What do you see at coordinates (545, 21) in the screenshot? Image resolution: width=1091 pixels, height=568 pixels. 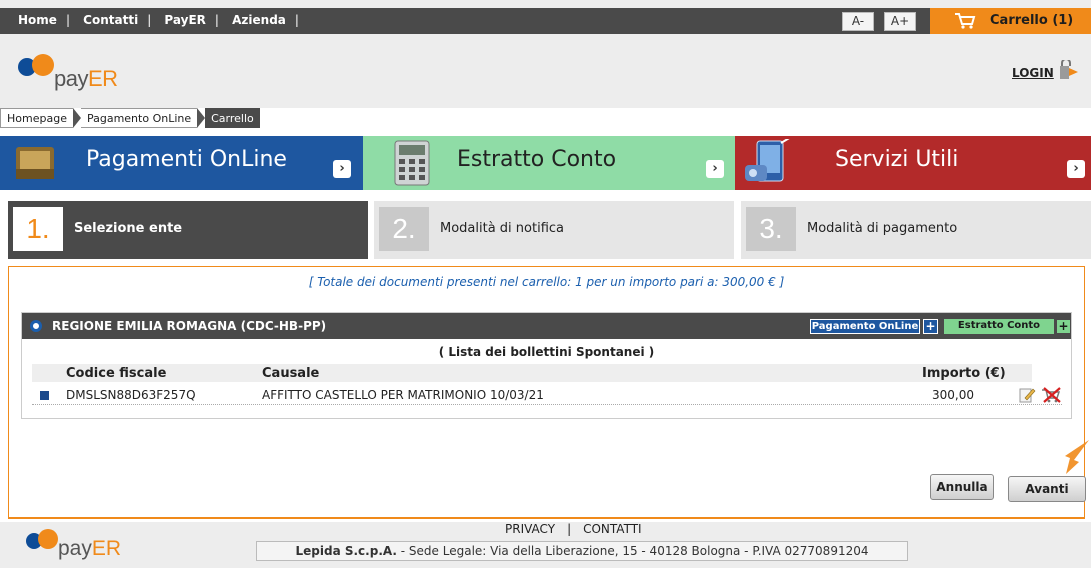 I see `top-navigation: Home | Contatti | PayER | Azienda | A- A+` at bounding box center [545, 21].